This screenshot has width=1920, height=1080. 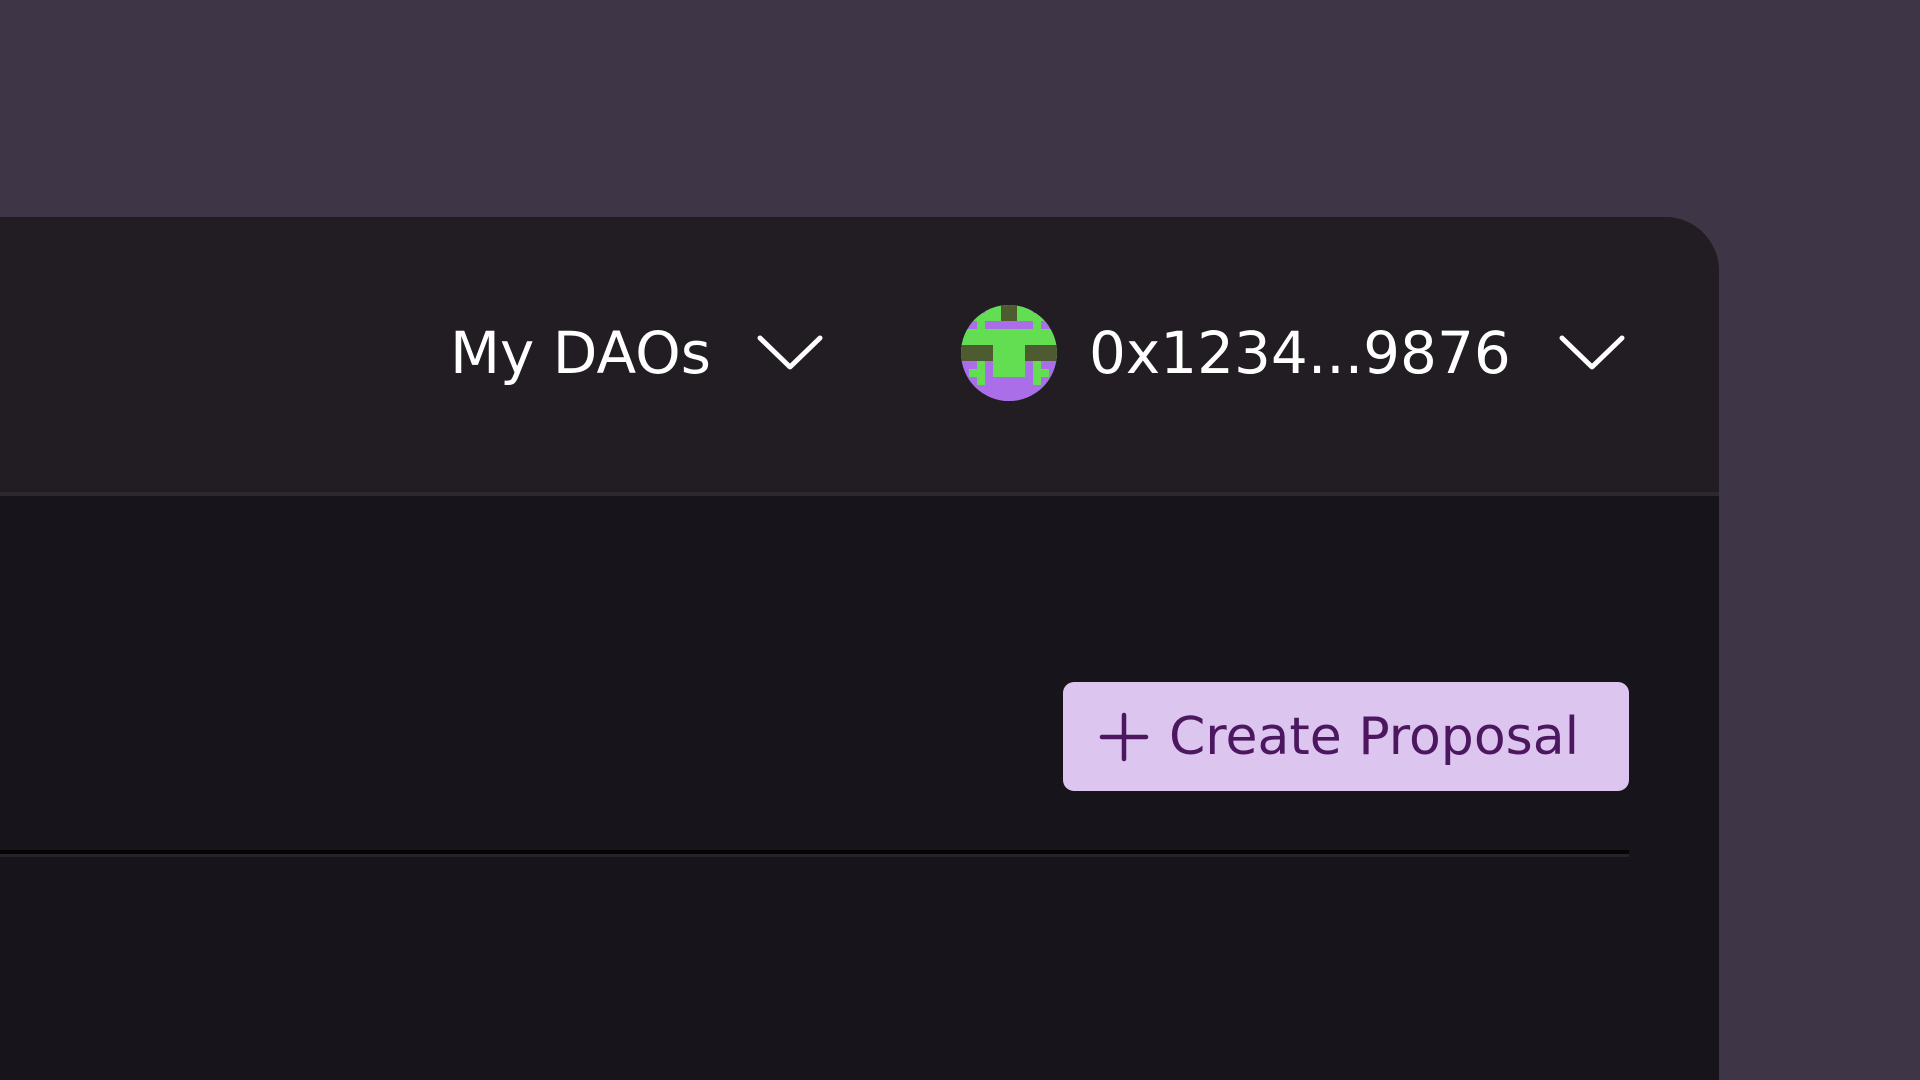 What do you see at coordinates (1124, 736) in the screenshot?
I see `plus-icon` at bounding box center [1124, 736].